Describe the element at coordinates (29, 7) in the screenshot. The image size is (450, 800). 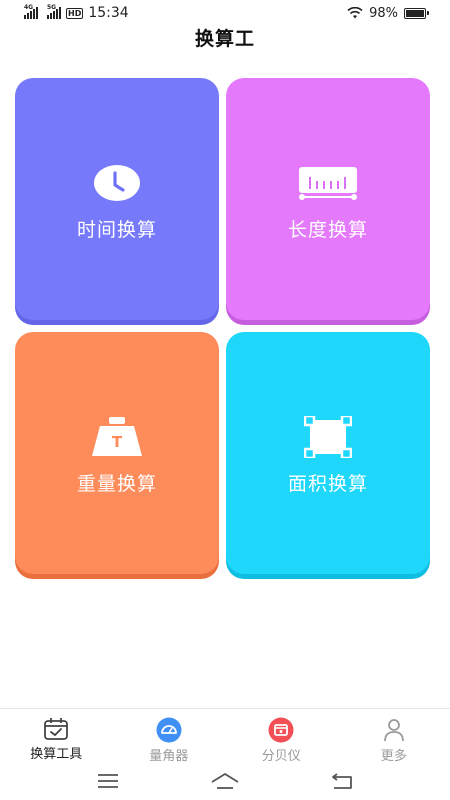
I see `sim1-network-label: 4G` at that location.